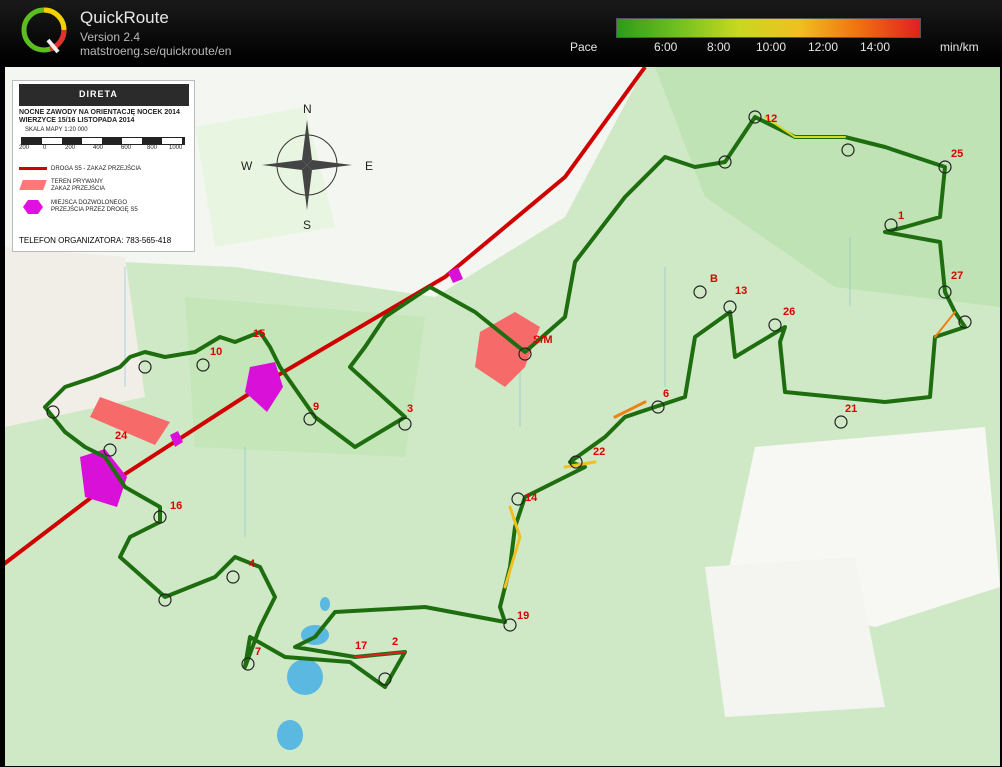 Image resolution: width=1002 pixels, height=767 pixels. What do you see at coordinates (851, 409) in the screenshot?
I see `control-number-21: 21` at bounding box center [851, 409].